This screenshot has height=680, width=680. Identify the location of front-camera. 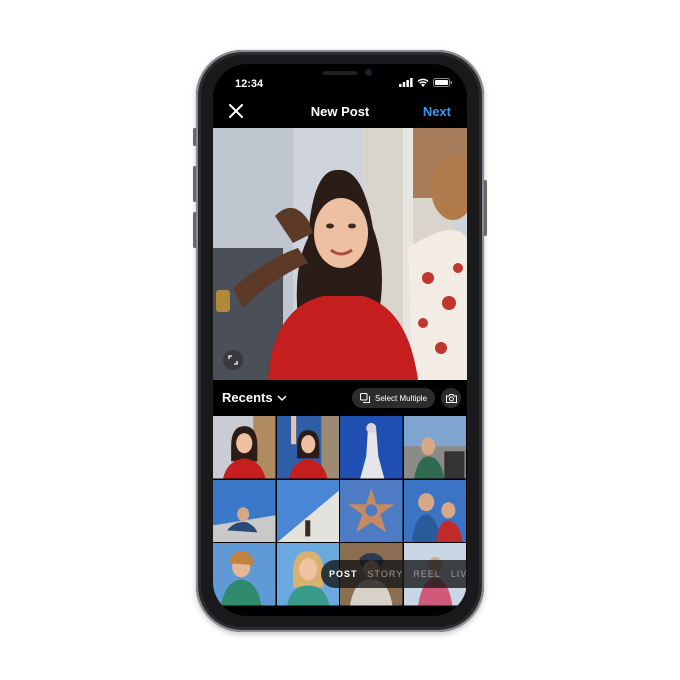
(368, 72).